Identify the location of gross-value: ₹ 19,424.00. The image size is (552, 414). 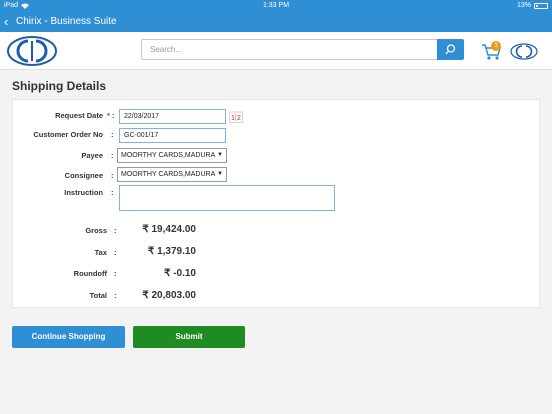
(169, 229).